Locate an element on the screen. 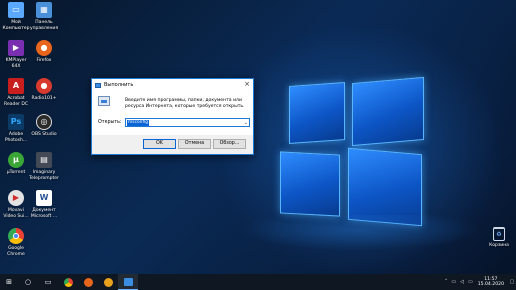 The height and width of the screenshot is (290, 516). clock-date: 15.04.2020 is located at coordinates (490, 284).